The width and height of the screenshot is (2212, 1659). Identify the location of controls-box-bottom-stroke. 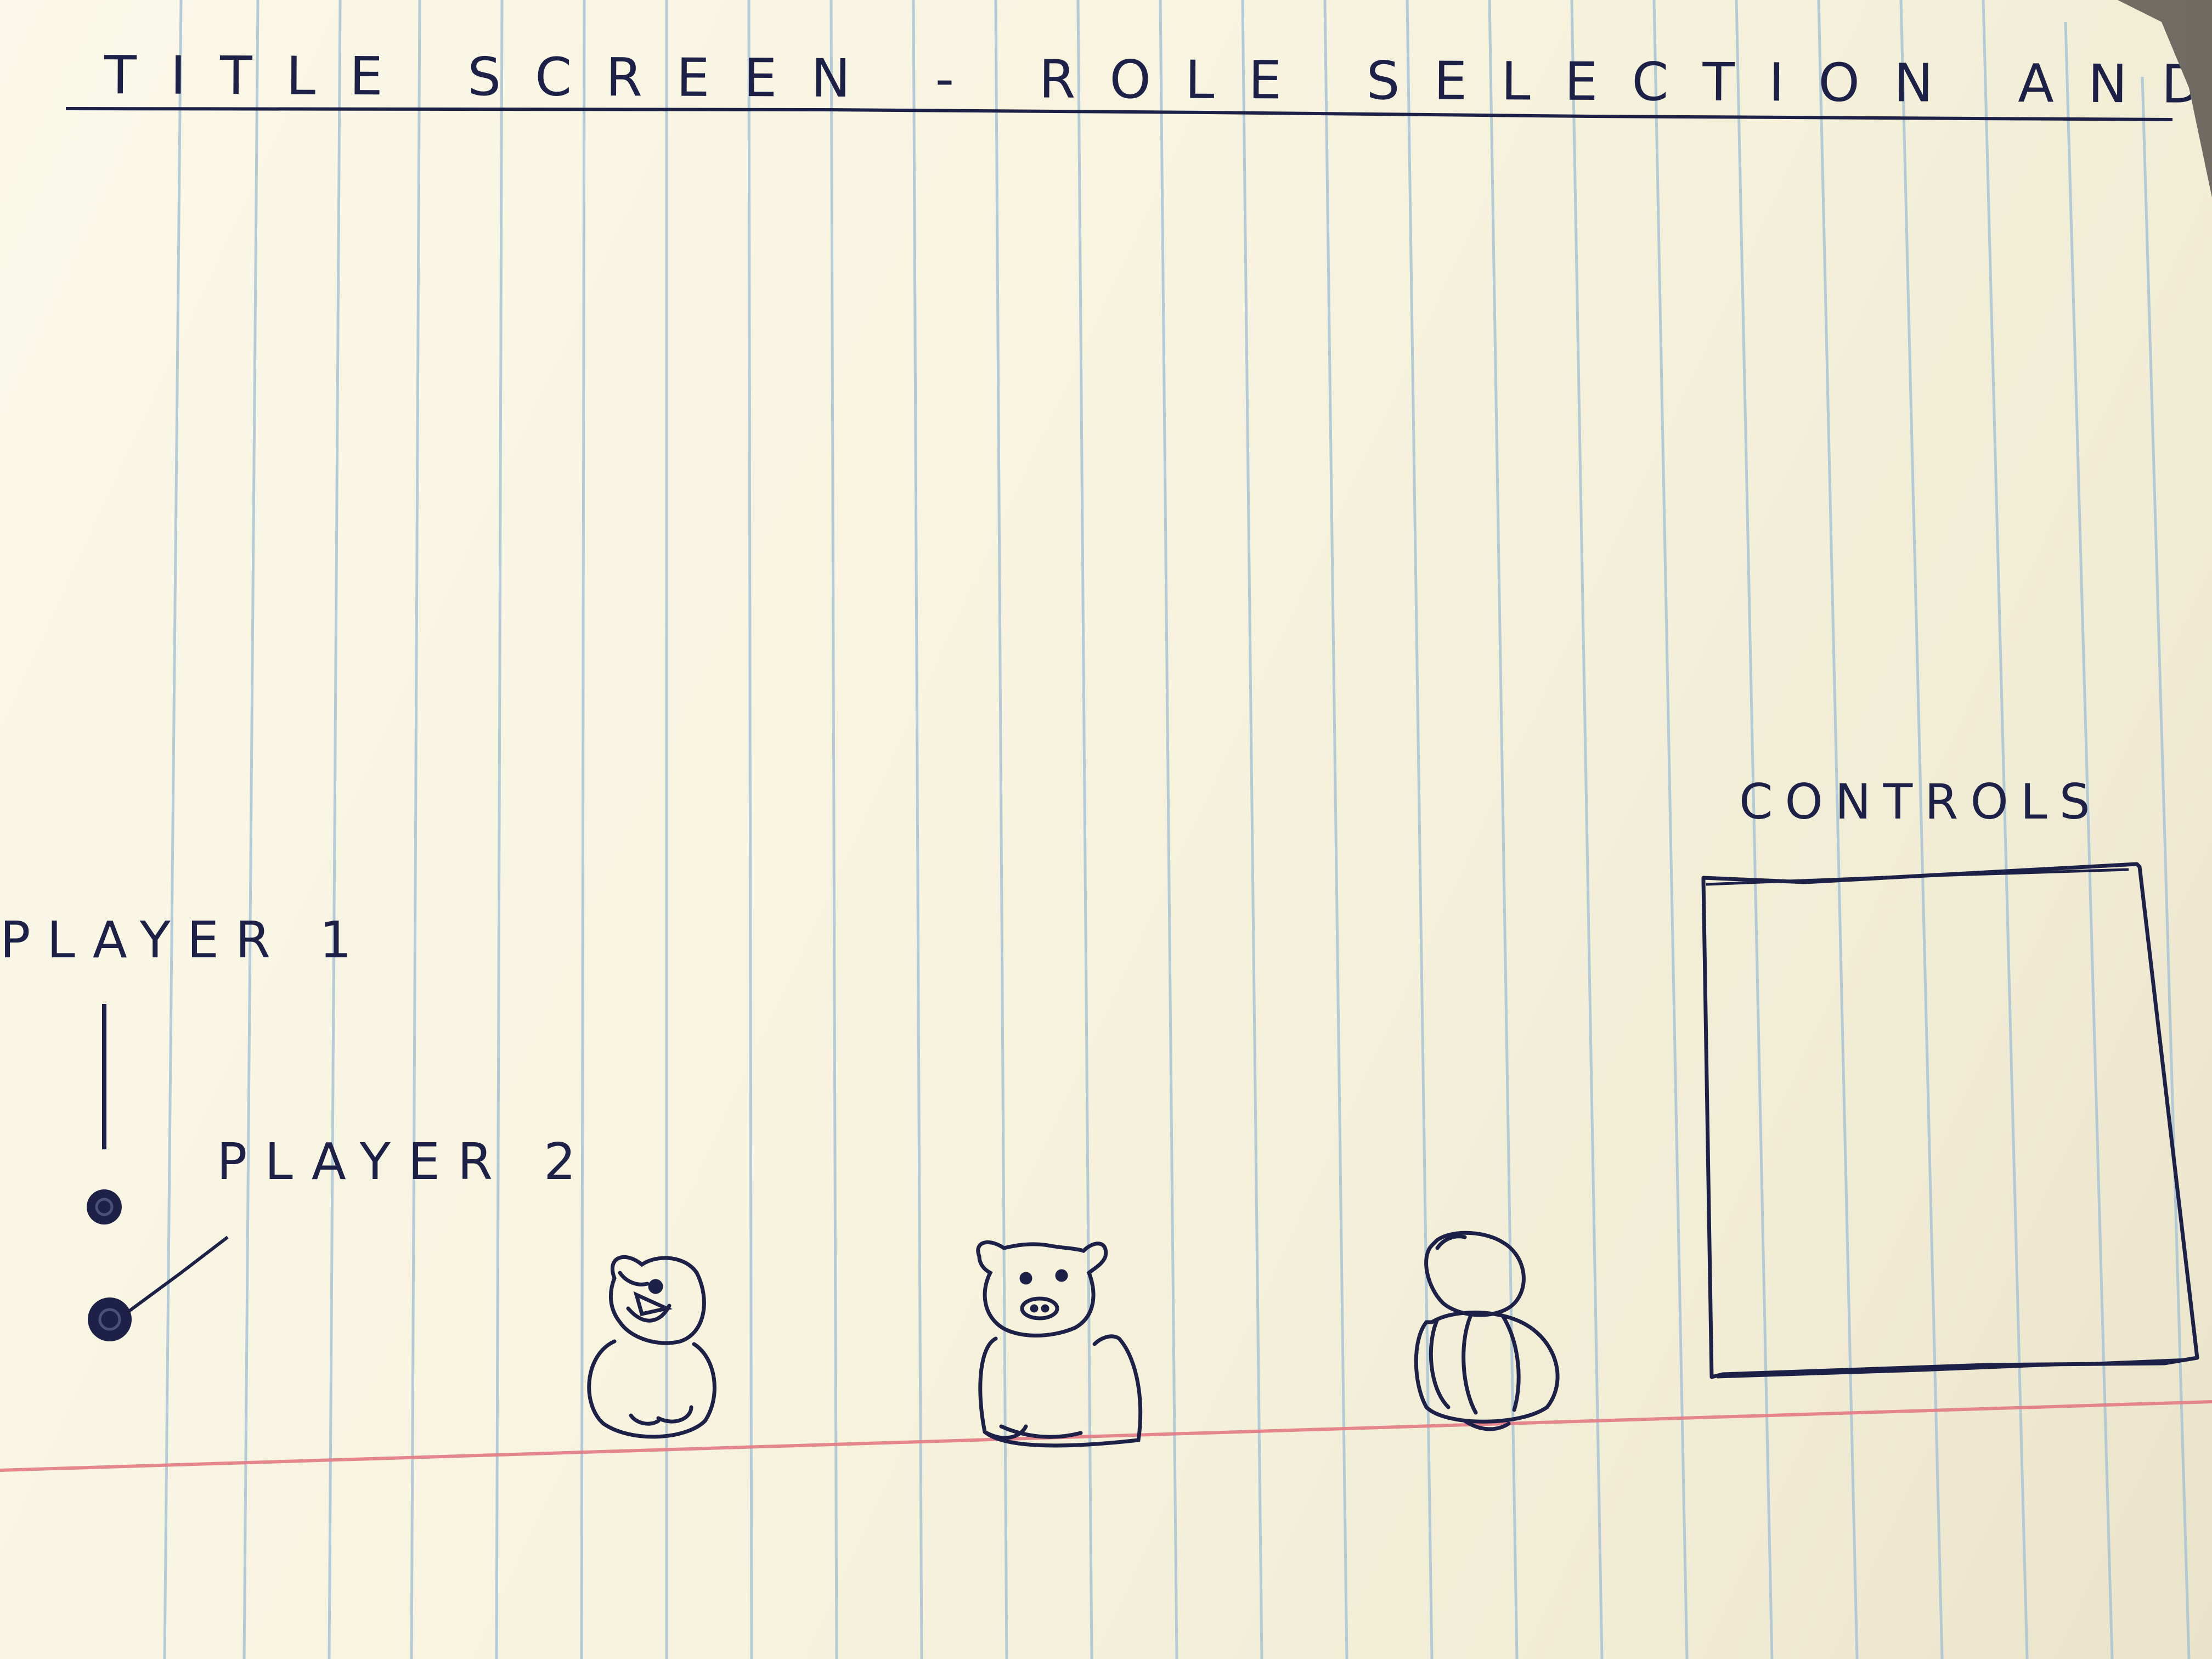
(1954, 1369).